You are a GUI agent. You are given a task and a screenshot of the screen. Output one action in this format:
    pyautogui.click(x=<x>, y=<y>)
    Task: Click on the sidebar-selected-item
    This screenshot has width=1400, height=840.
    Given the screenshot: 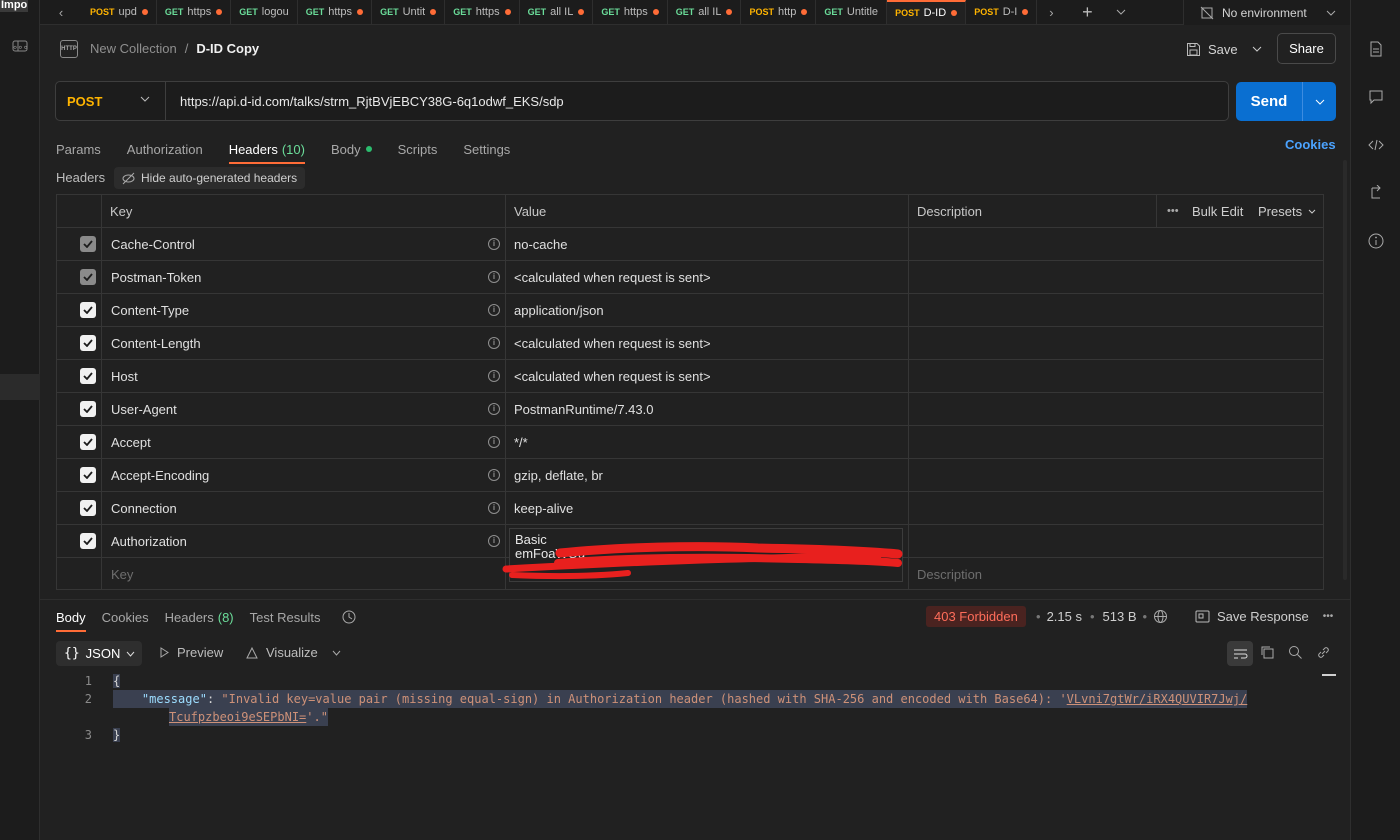 What is the action you would take?
    pyautogui.click(x=20, y=387)
    